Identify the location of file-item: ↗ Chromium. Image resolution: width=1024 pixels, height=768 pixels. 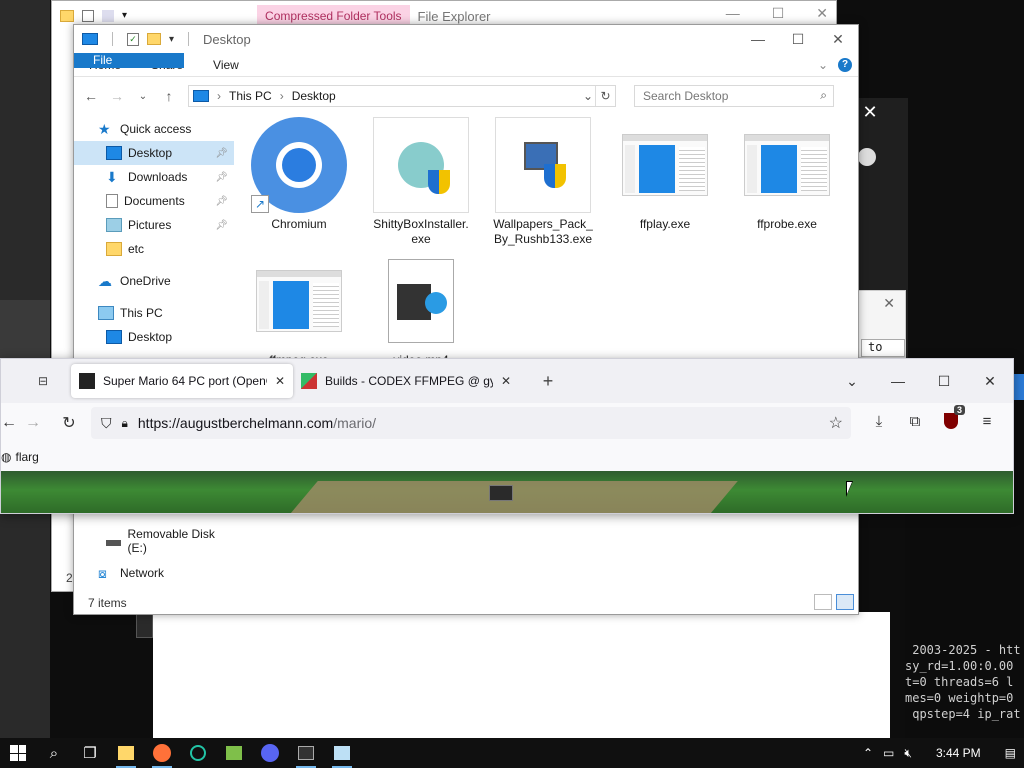
(299, 174).